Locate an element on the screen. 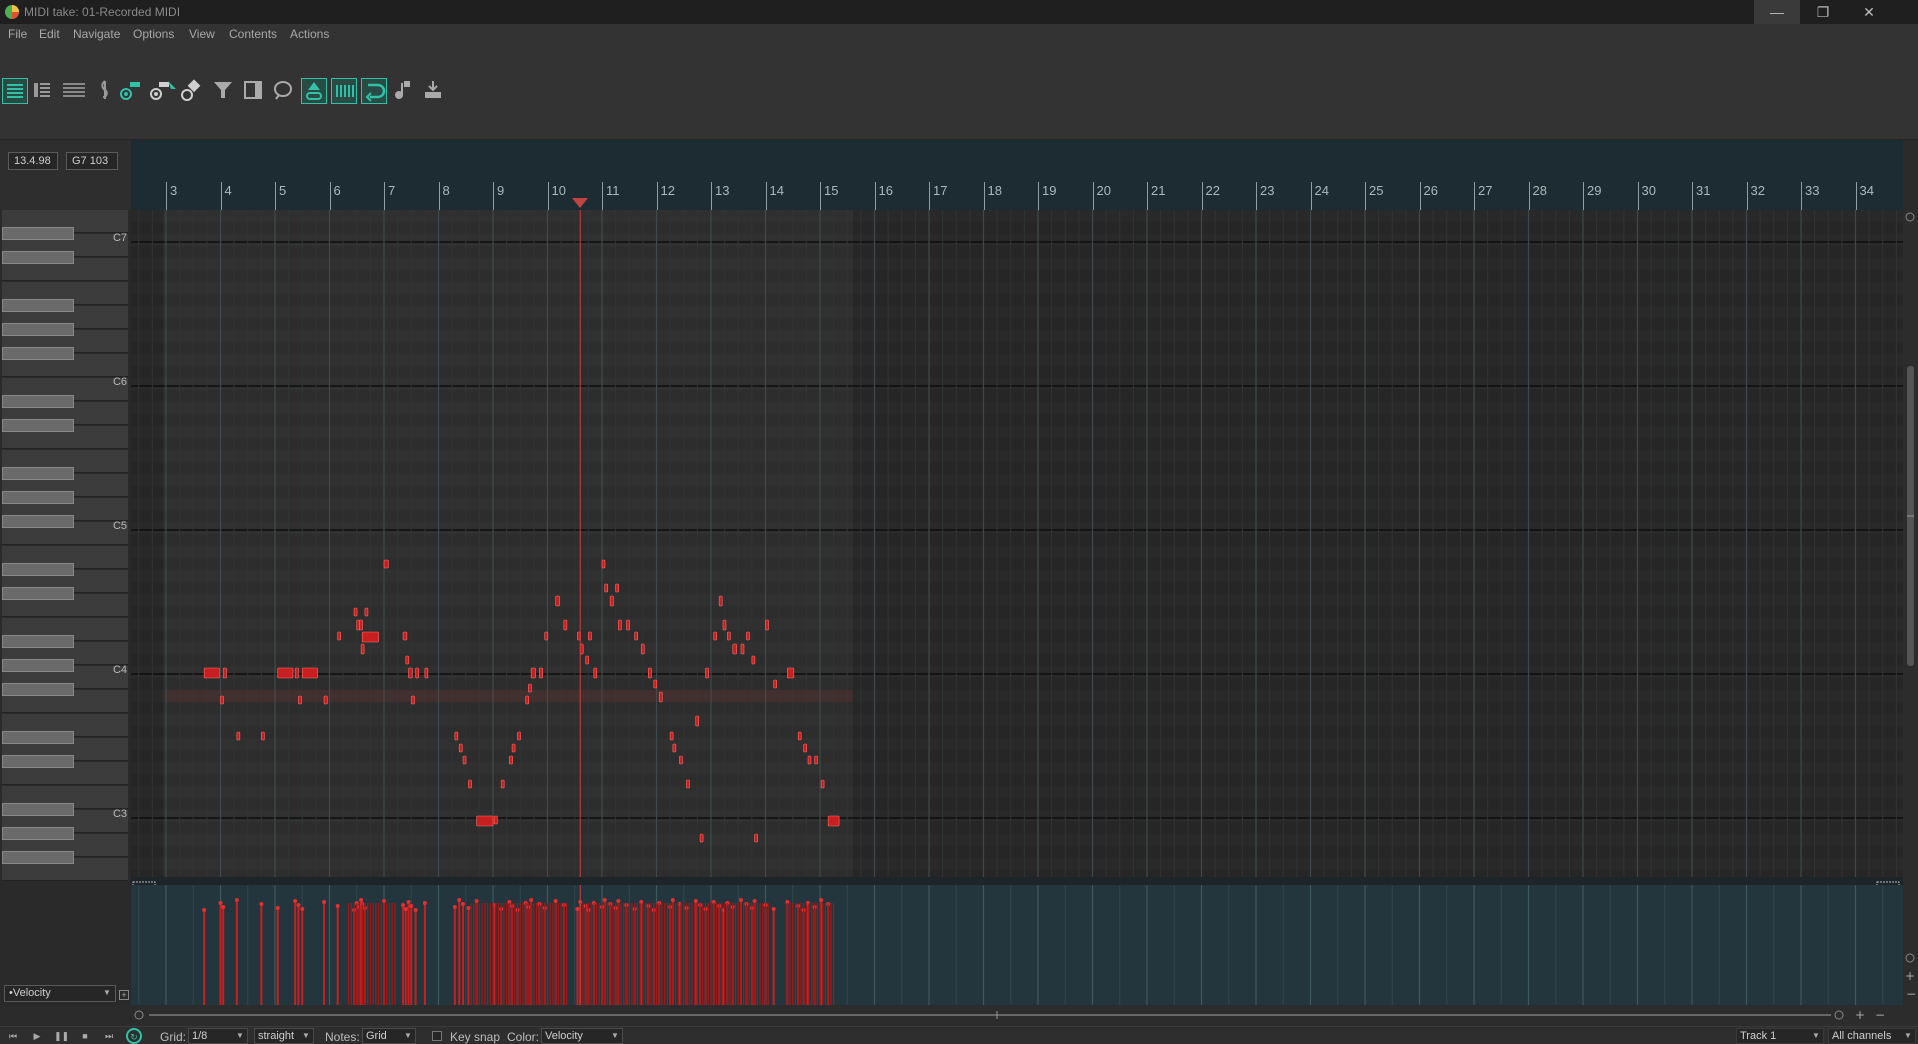 This screenshot has width=1918, height=1044. event-list-view-button is located at coordinates (73, 91).